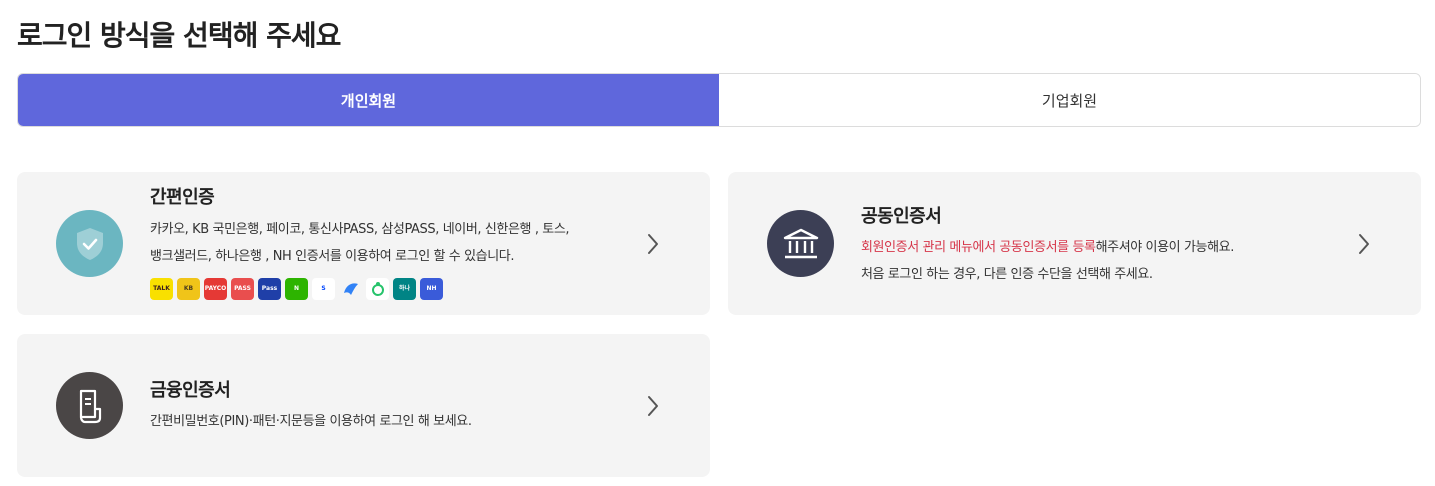 The height and width of the screenshot is (486, 1435). Describe the element at coordinates (1165, 247) in the screenshot. I see `joint-cert-desc-rest: 해주셔야 이용이 가능해요.` at that location.